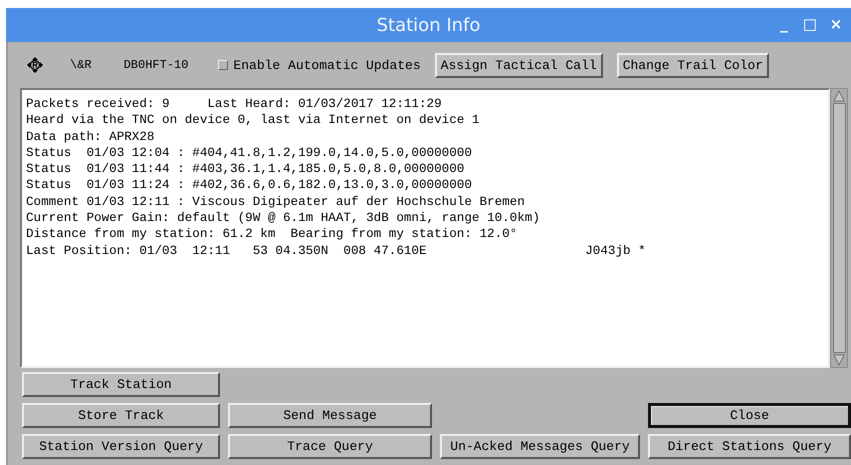 This screenshot has width=851, height=465. I want to click on info-line: Comment 01/03 12:11 : Viscous Digipeater auf der Hochschule Bremen, so click(276, 202).